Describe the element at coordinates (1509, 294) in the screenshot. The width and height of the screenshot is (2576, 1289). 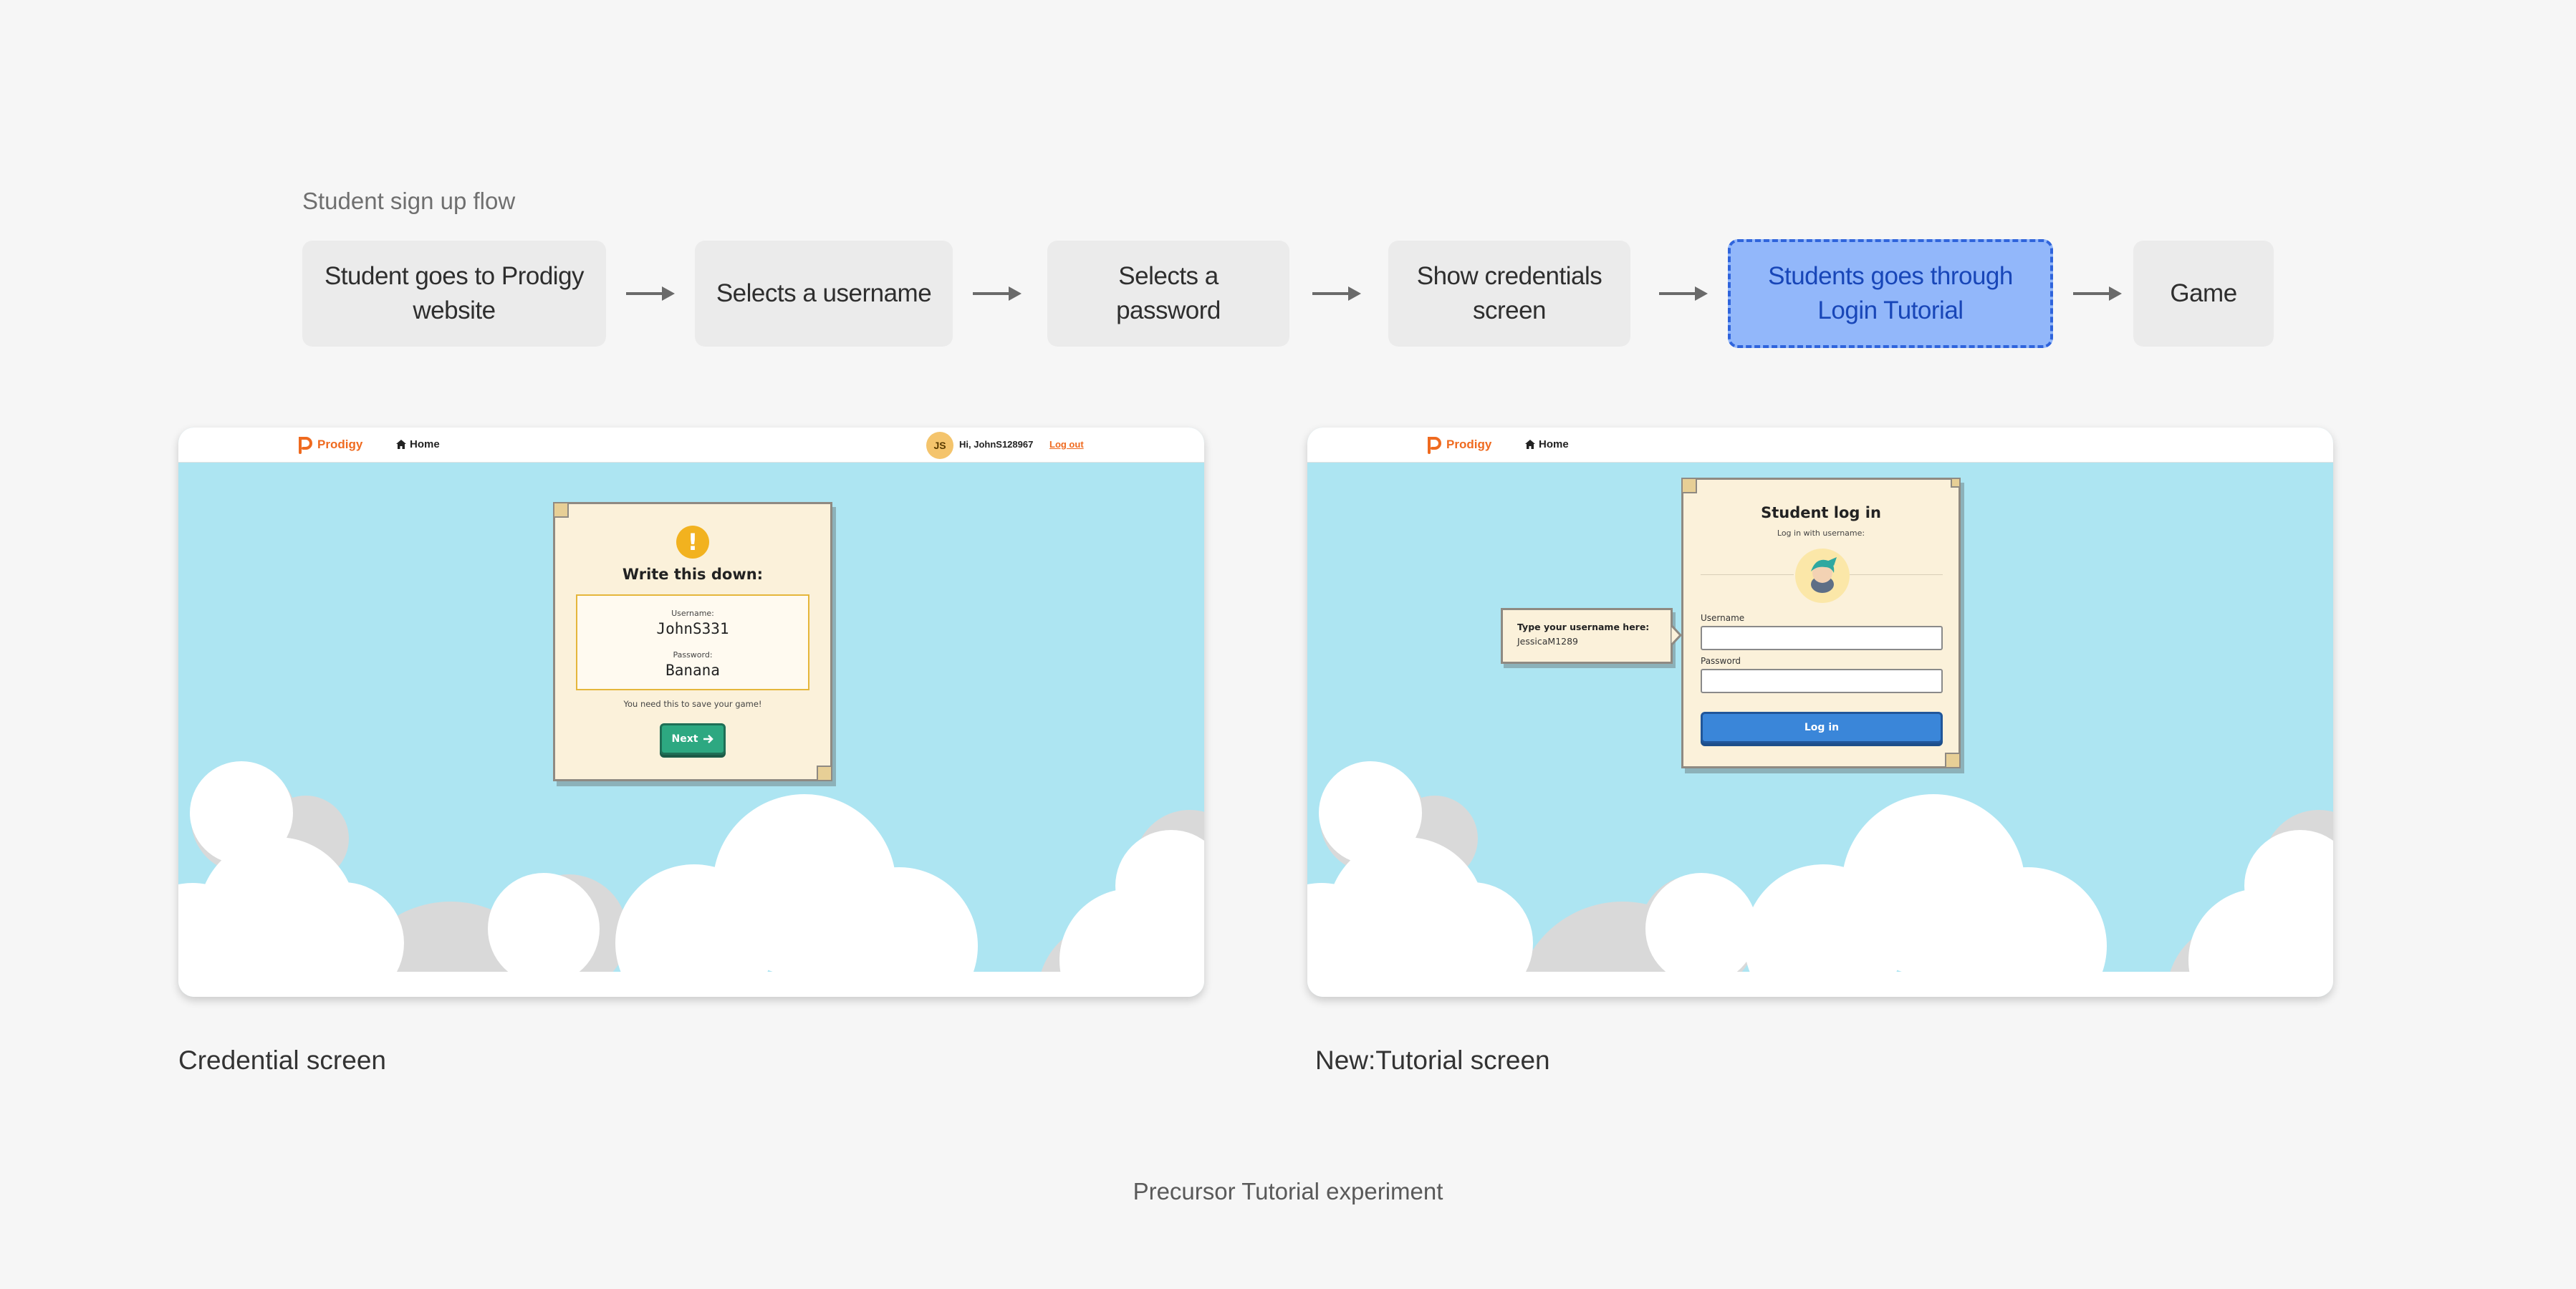
I see `flow-step-show-credentials: Show credentials screen` at that location.